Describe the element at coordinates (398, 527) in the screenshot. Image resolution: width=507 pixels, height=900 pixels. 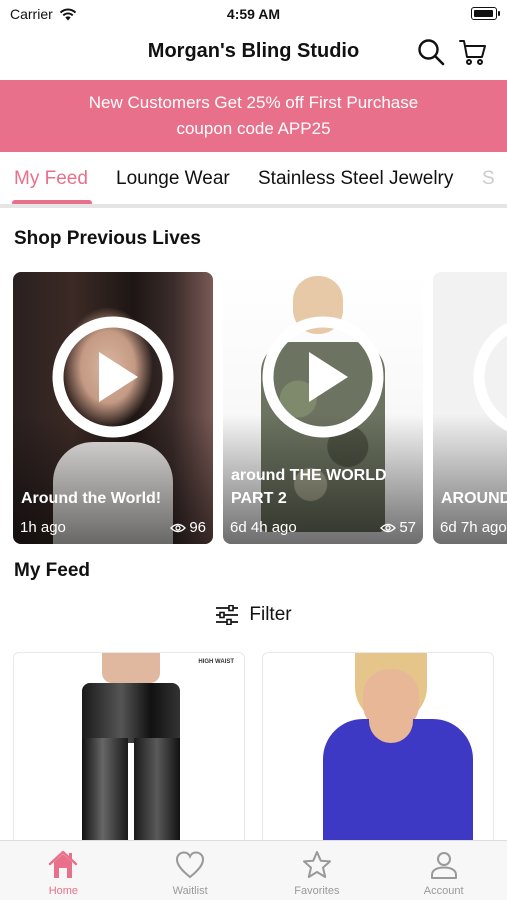
I see `live-views: 57` at that location.